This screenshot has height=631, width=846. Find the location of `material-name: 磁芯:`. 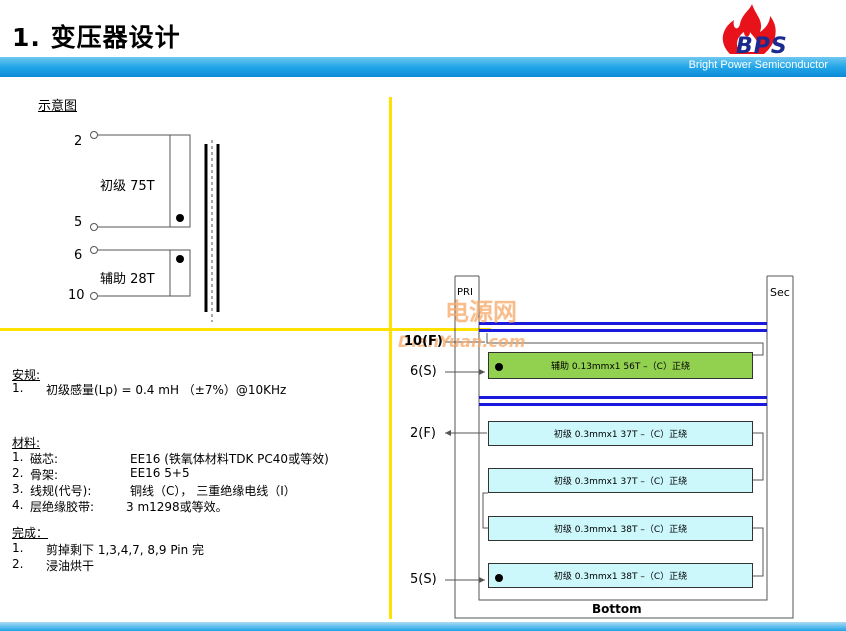

material-name: 磁芯: is located at coordinates (44, 459).